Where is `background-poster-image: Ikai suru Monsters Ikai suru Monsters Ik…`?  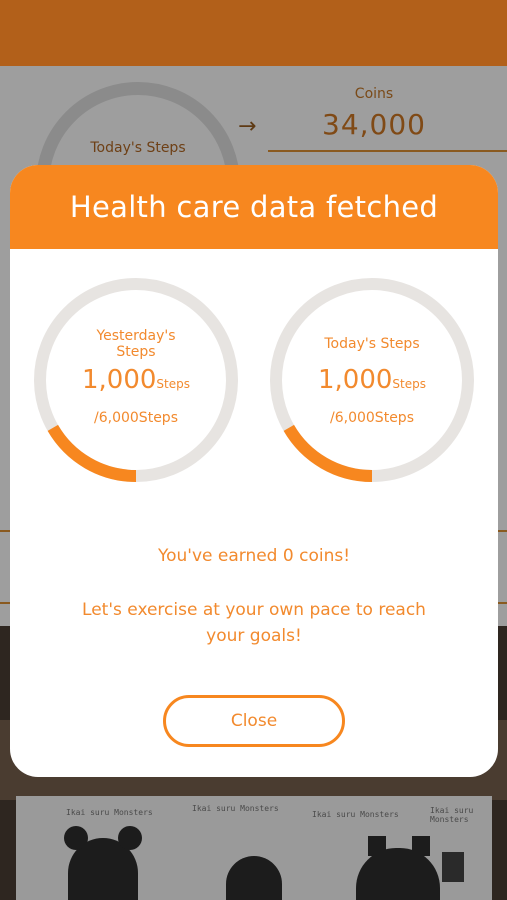 background-poster-image: Ikai suru Monsters Ikai suru Monsters Ik… is located at coordinates (254, 848).